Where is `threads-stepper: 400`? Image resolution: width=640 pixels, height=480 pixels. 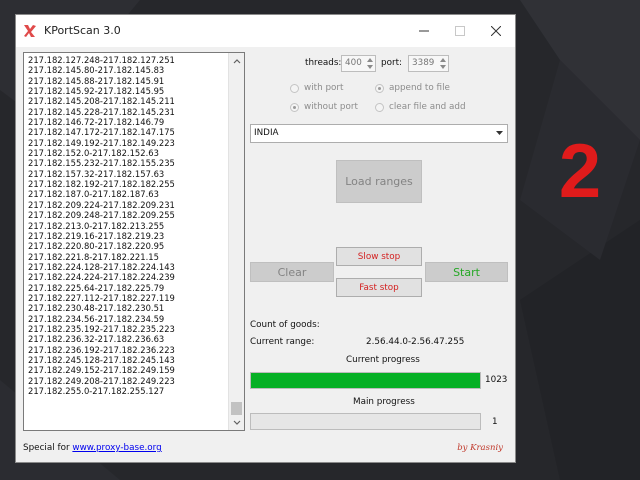 threads-stepper: 400 is located at coordinates (358, 63).